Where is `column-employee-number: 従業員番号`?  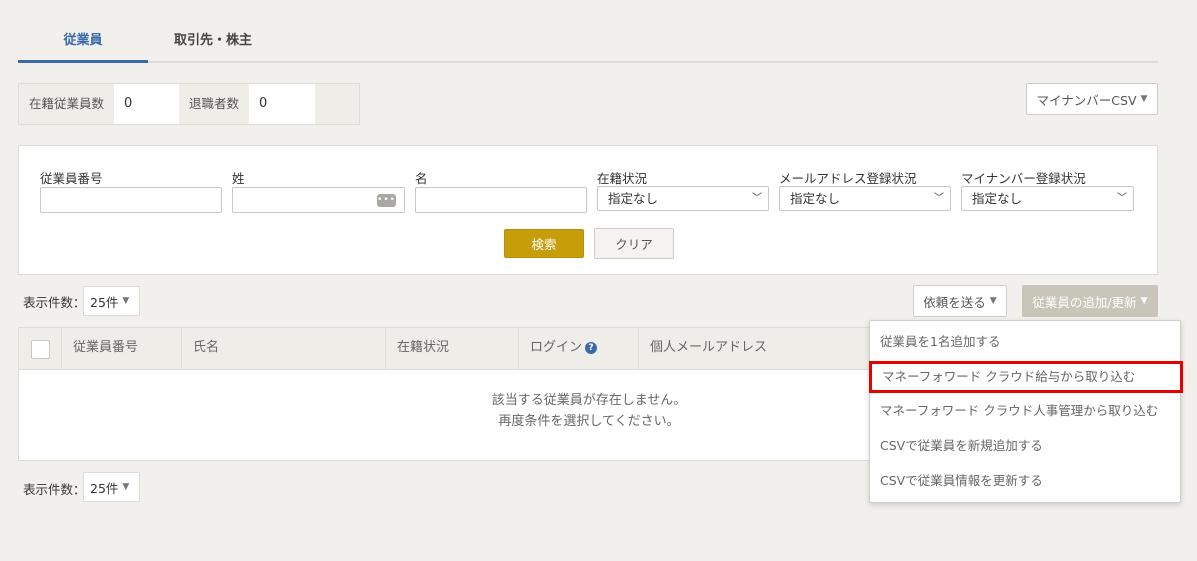 column-employee-number: 従業員番号 is located at coordinates (122, 349).